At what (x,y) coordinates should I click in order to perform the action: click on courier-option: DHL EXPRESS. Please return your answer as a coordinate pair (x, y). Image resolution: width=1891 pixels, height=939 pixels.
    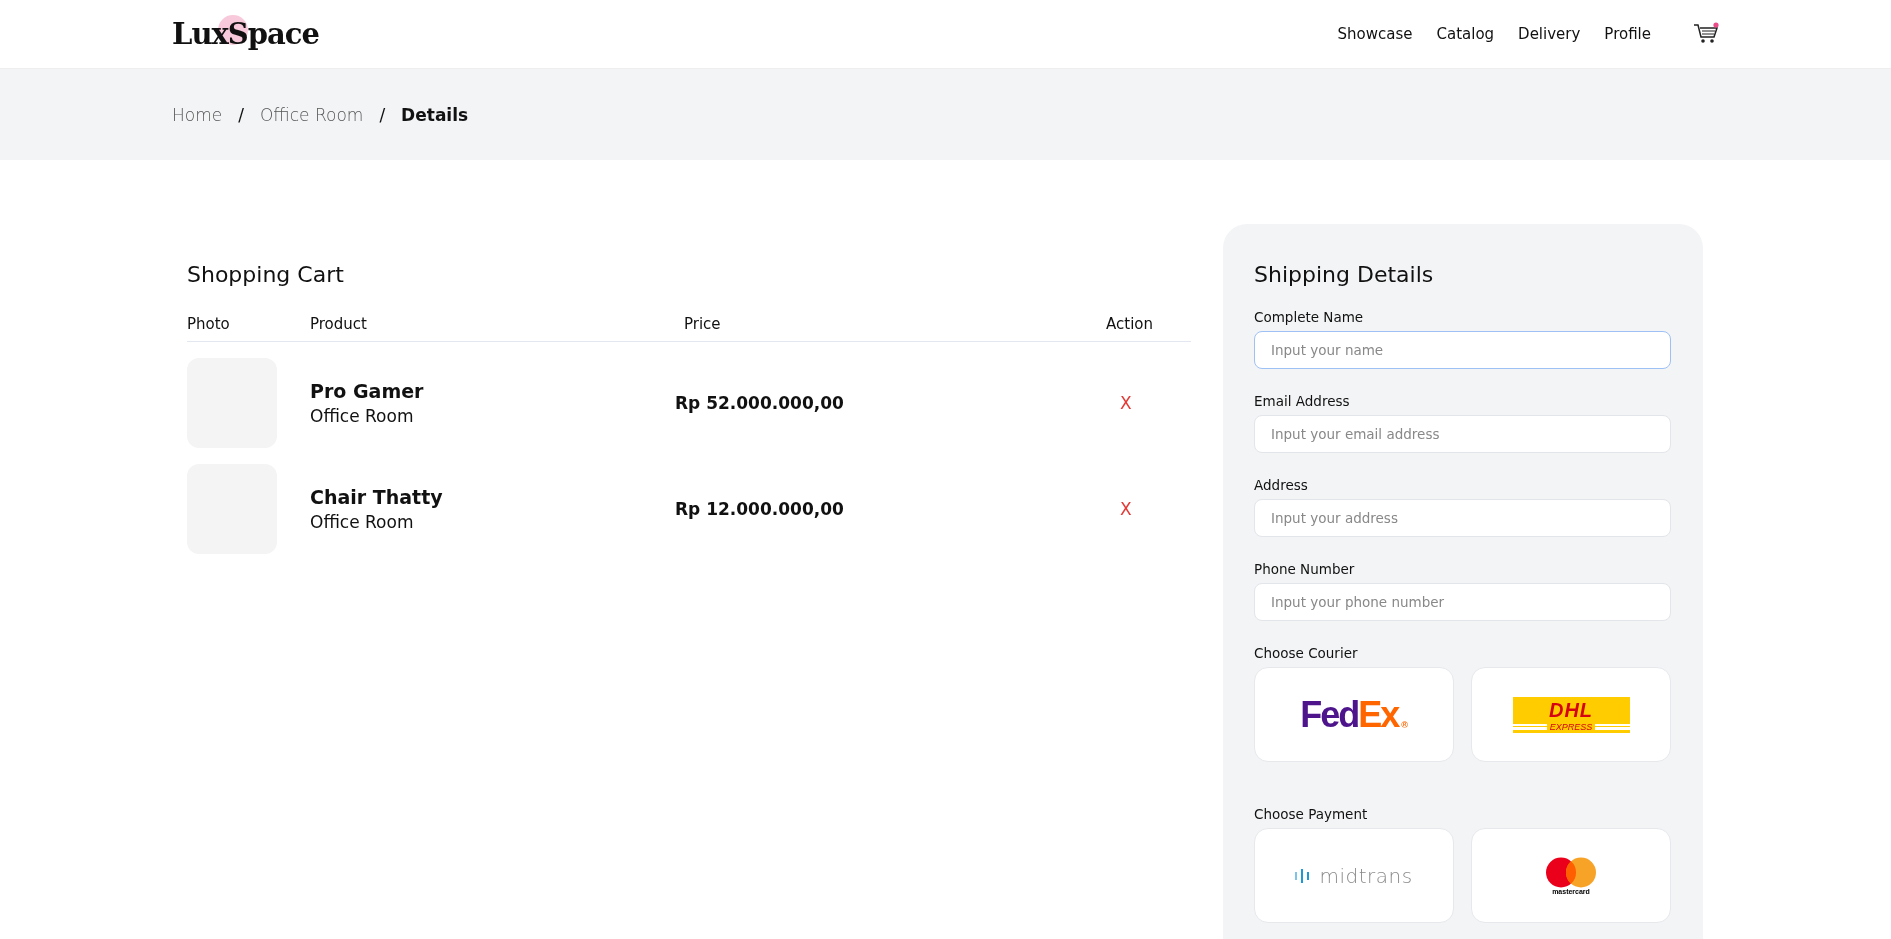
    Looking at the image, I should click on (1571, 714).